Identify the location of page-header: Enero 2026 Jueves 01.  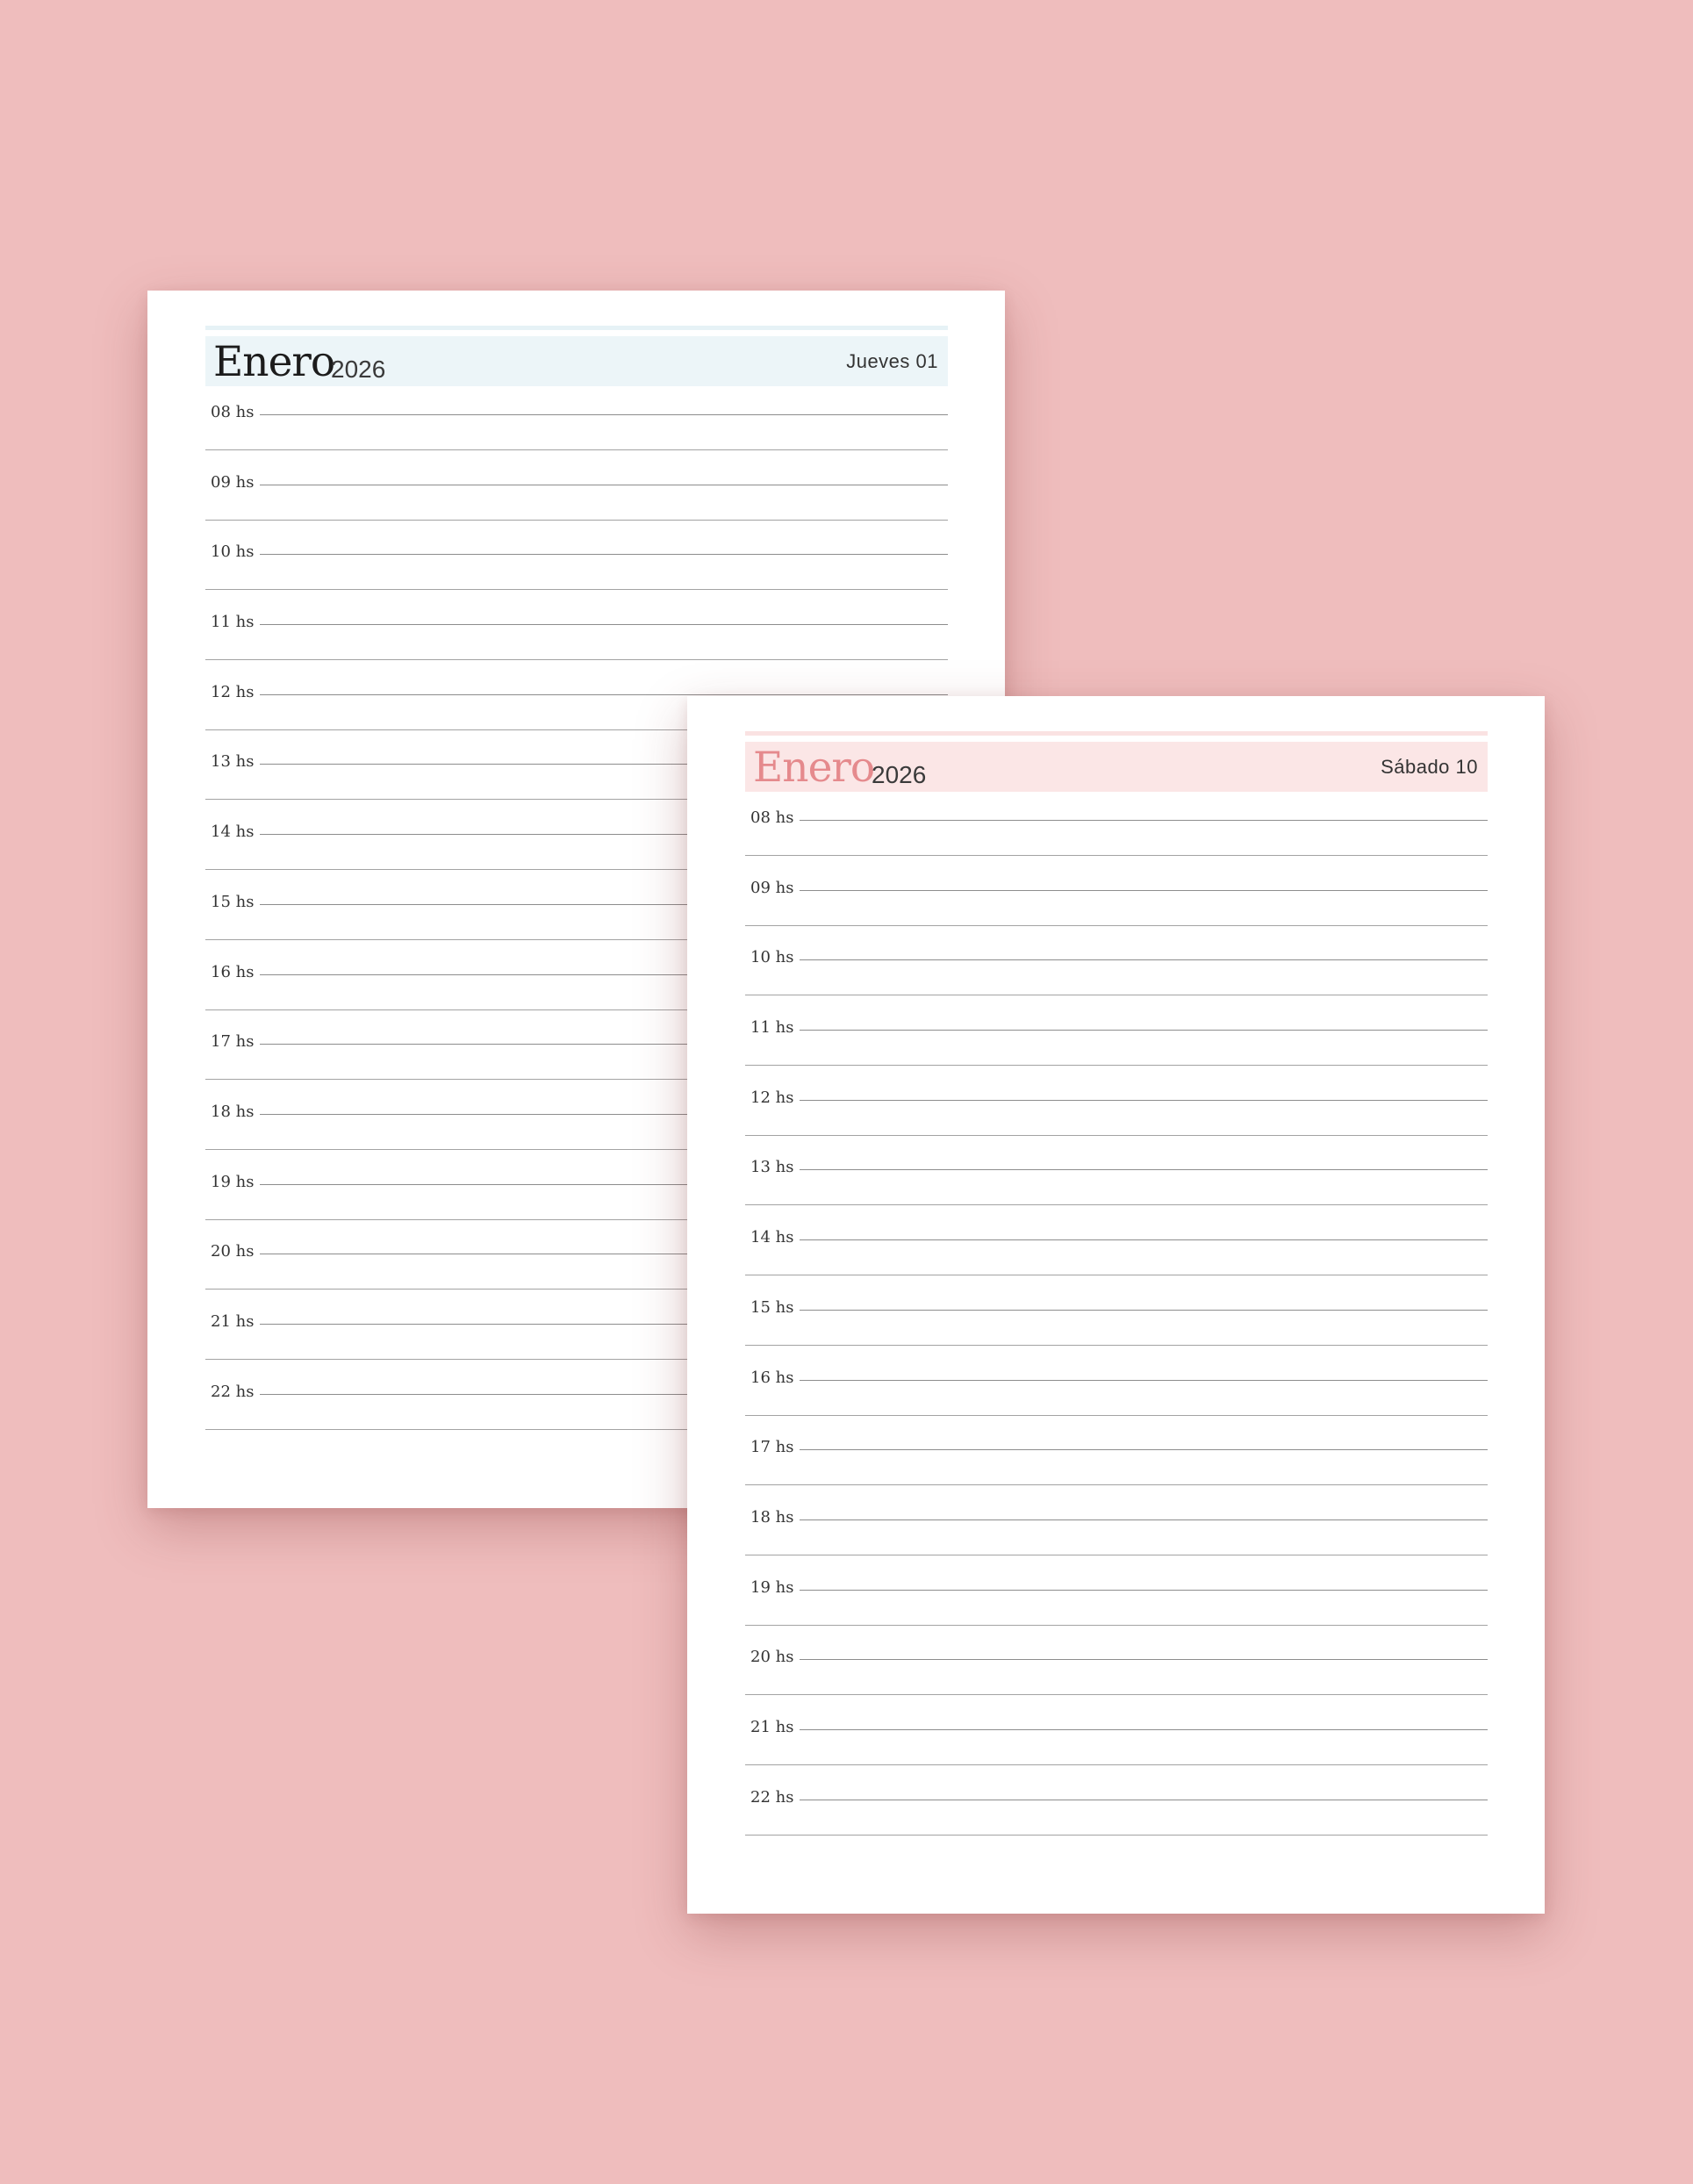
(576, 361).